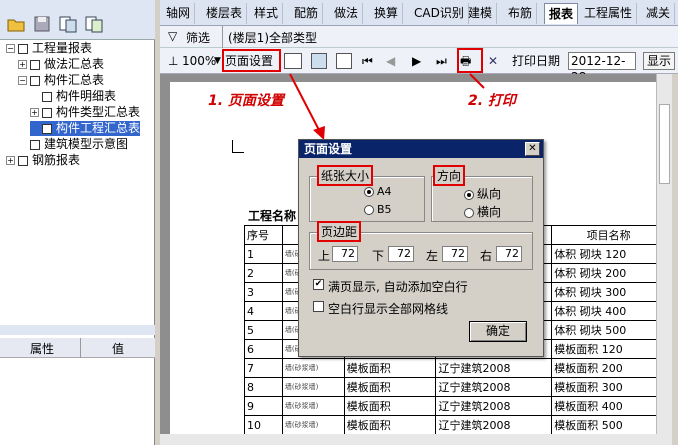  Describe the element at coordinates (369, 210) in the screenshot. I see `radio-b5` at that location.